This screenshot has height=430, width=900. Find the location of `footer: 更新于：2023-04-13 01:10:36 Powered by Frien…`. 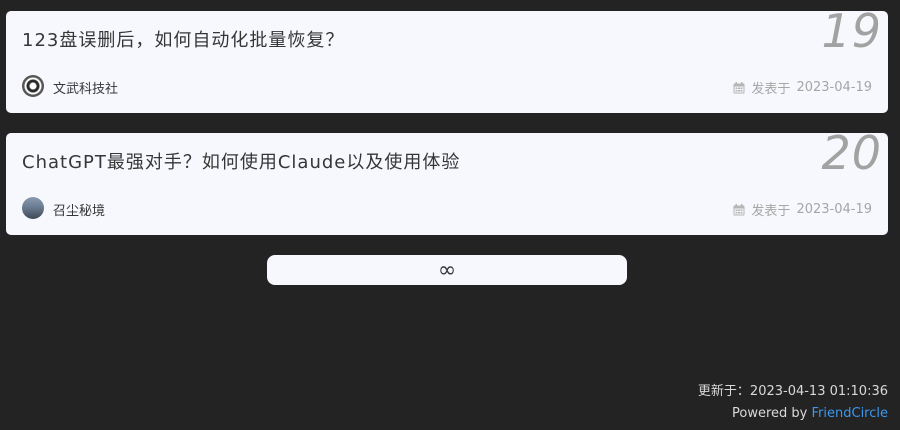

footer: 更新于：2023-04-13 01:10:36 Powered by Frien… is located at coordinates (793, 403).